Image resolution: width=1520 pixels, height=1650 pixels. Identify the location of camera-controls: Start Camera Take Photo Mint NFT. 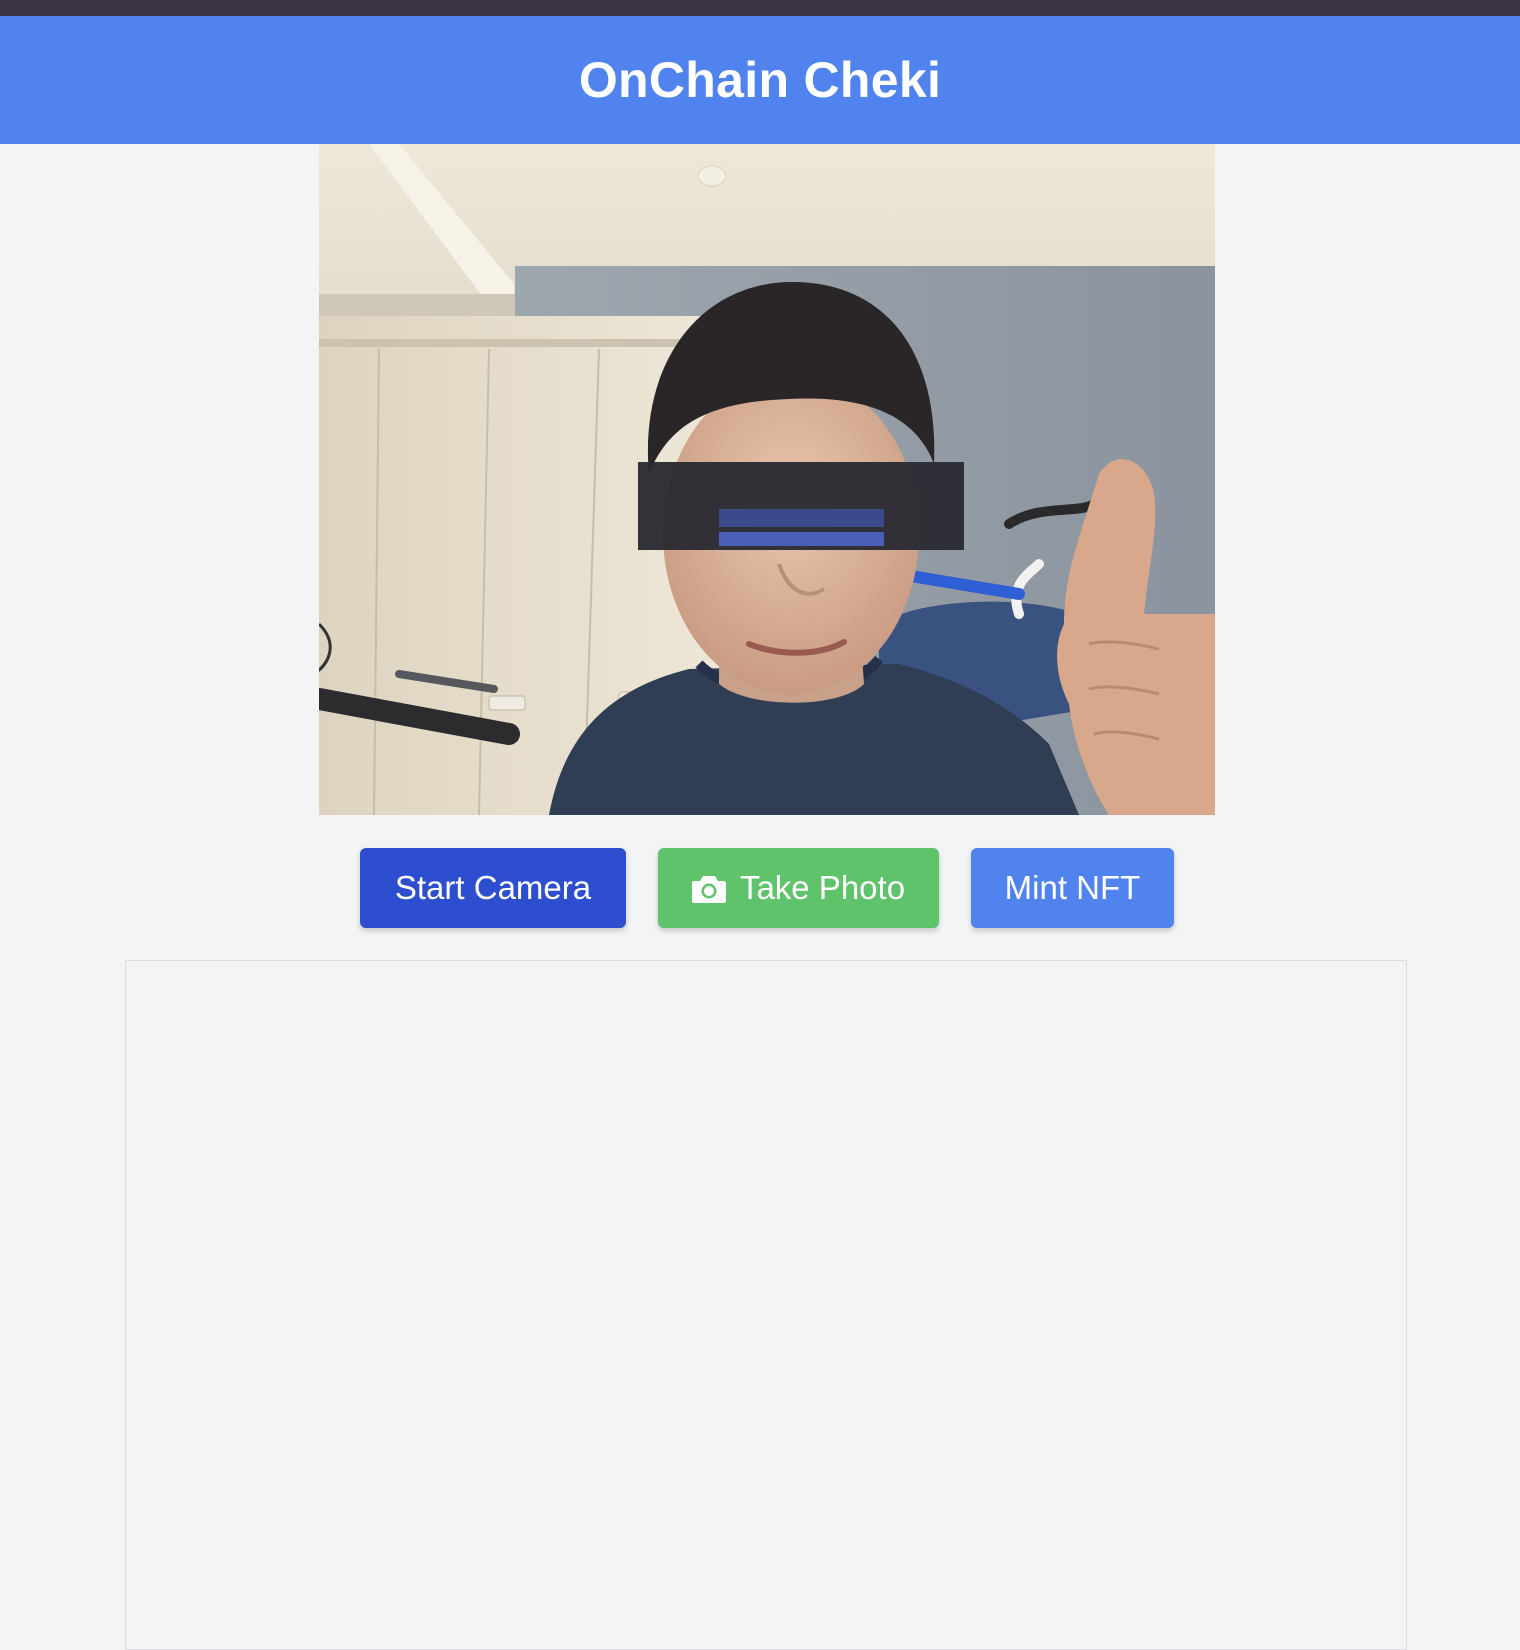
(760, 888).